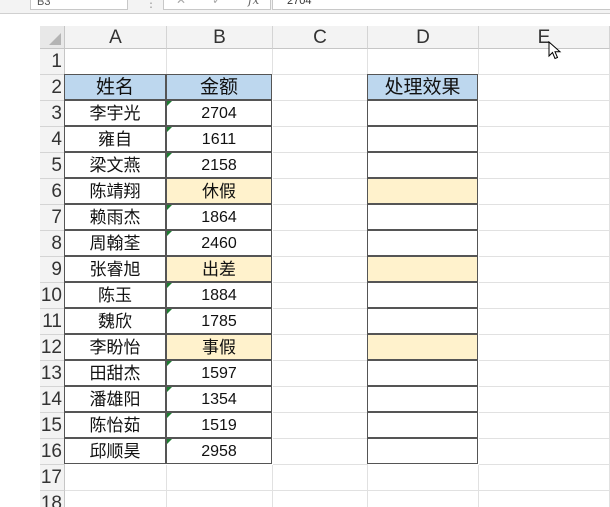 The width and height of the screenshot is (610, 507). I want to click on cell-c9, so click(320, 270).